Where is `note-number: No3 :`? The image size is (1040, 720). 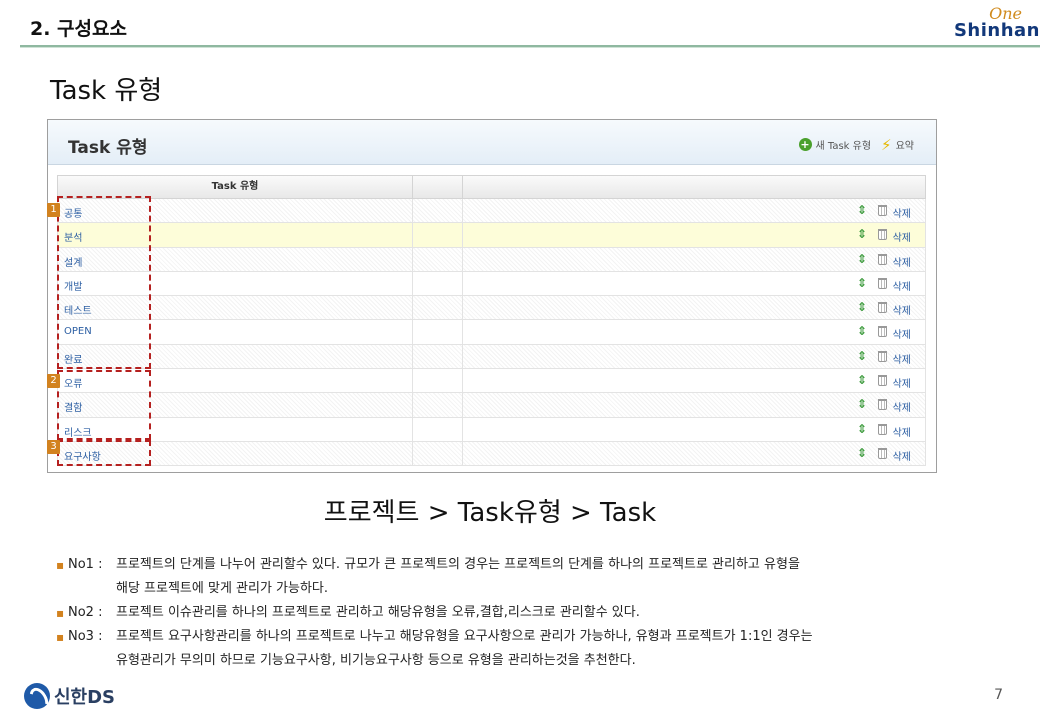 note-number: No3 : is located at coordinates (85, 636).